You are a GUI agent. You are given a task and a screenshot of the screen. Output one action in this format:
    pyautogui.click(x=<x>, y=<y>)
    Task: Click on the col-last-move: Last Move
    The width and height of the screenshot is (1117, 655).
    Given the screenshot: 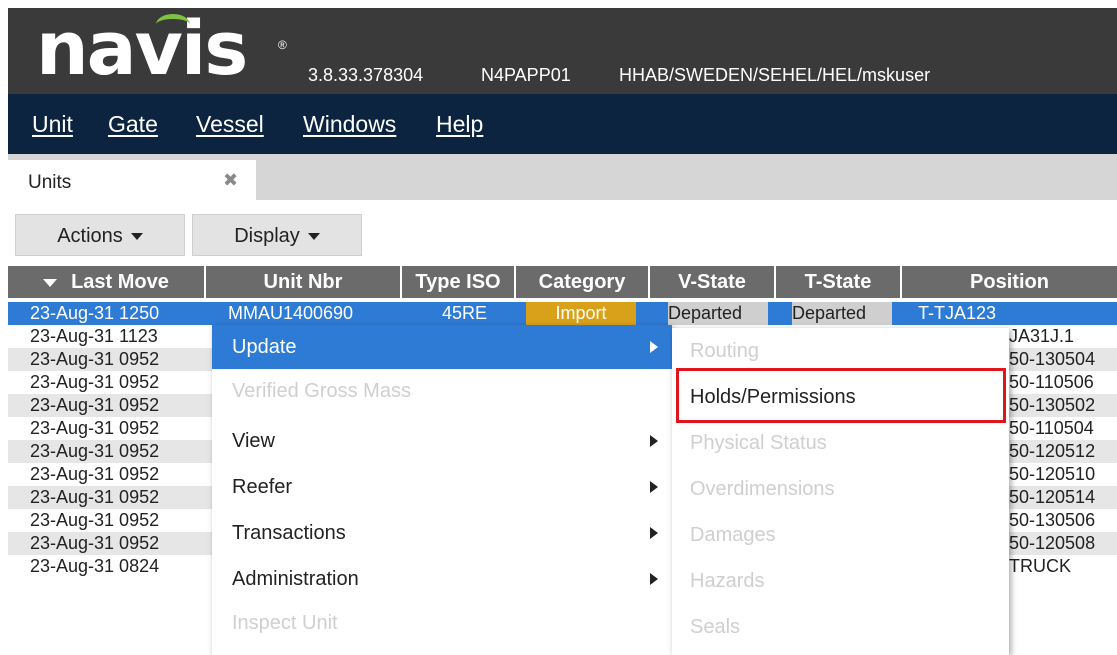 What is the action you would take?
    pyautogui.click(x=107, y=282)
    